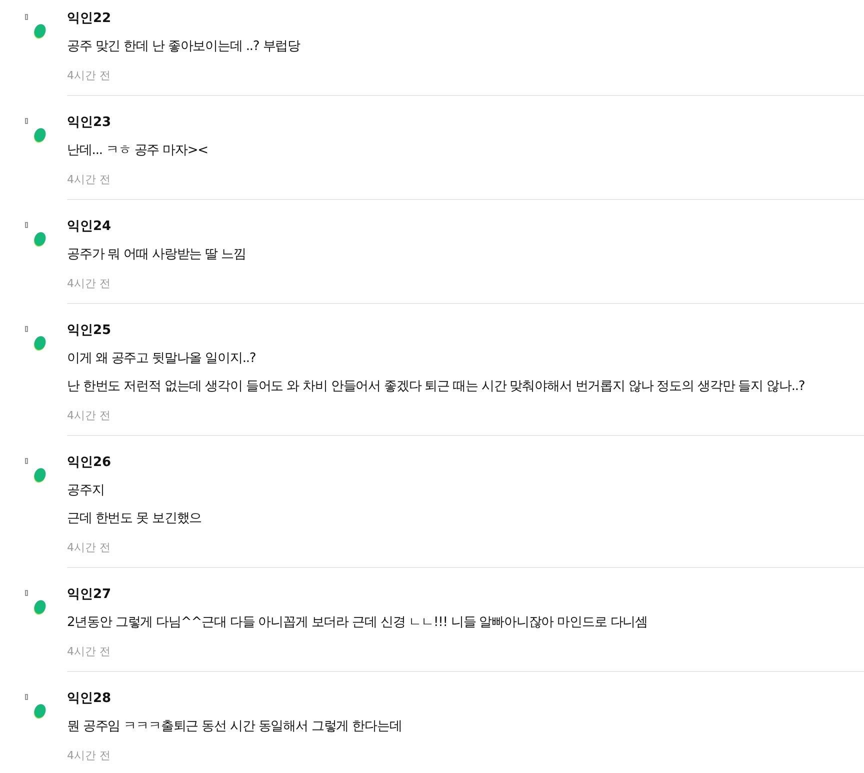 The width and height of the screenshot is (864, 773). Describe the element at coordinates (89, 123) in the screenshot. I see `author-name: 익인23` at that location.